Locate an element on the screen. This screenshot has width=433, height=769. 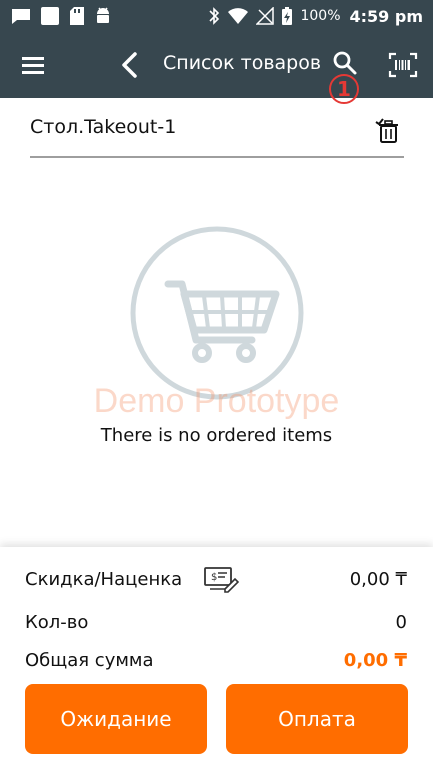
app-bar: Список товаров 1 is located at coordinates (216, 68).